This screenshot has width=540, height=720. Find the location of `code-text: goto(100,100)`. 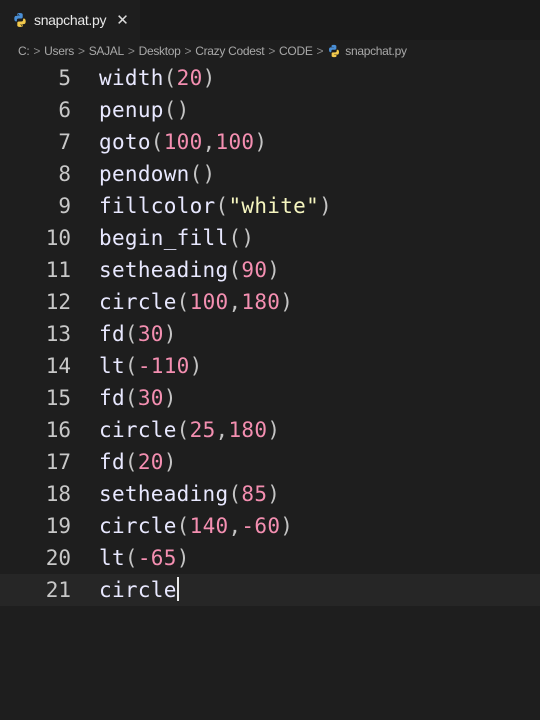

code-text: goto(100,100) is located at coordinates (183, 142).